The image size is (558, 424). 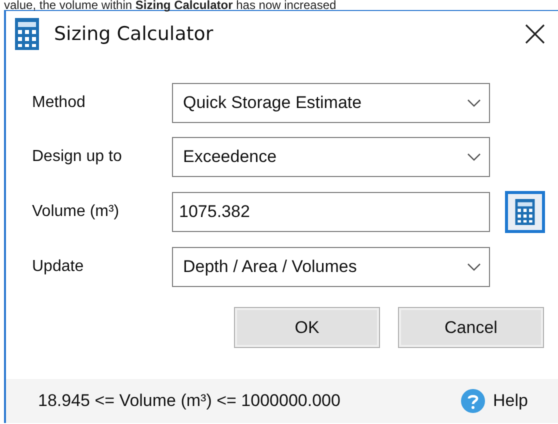 I want to click on field-label: Update, so click(x=58, y=267).